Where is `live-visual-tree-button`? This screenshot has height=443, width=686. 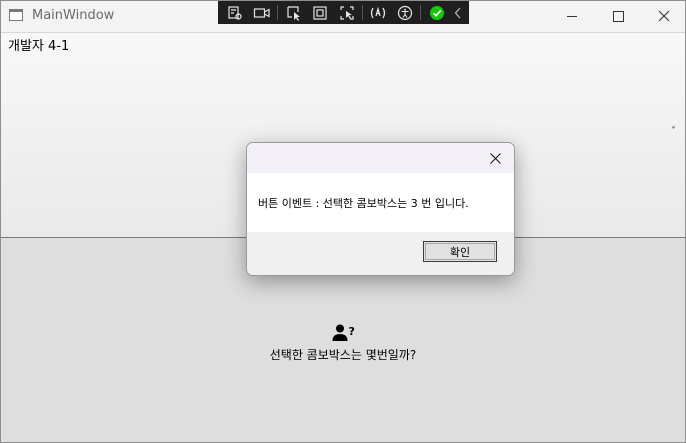
live-visual-tree-button is located at coordinates (235, 12).